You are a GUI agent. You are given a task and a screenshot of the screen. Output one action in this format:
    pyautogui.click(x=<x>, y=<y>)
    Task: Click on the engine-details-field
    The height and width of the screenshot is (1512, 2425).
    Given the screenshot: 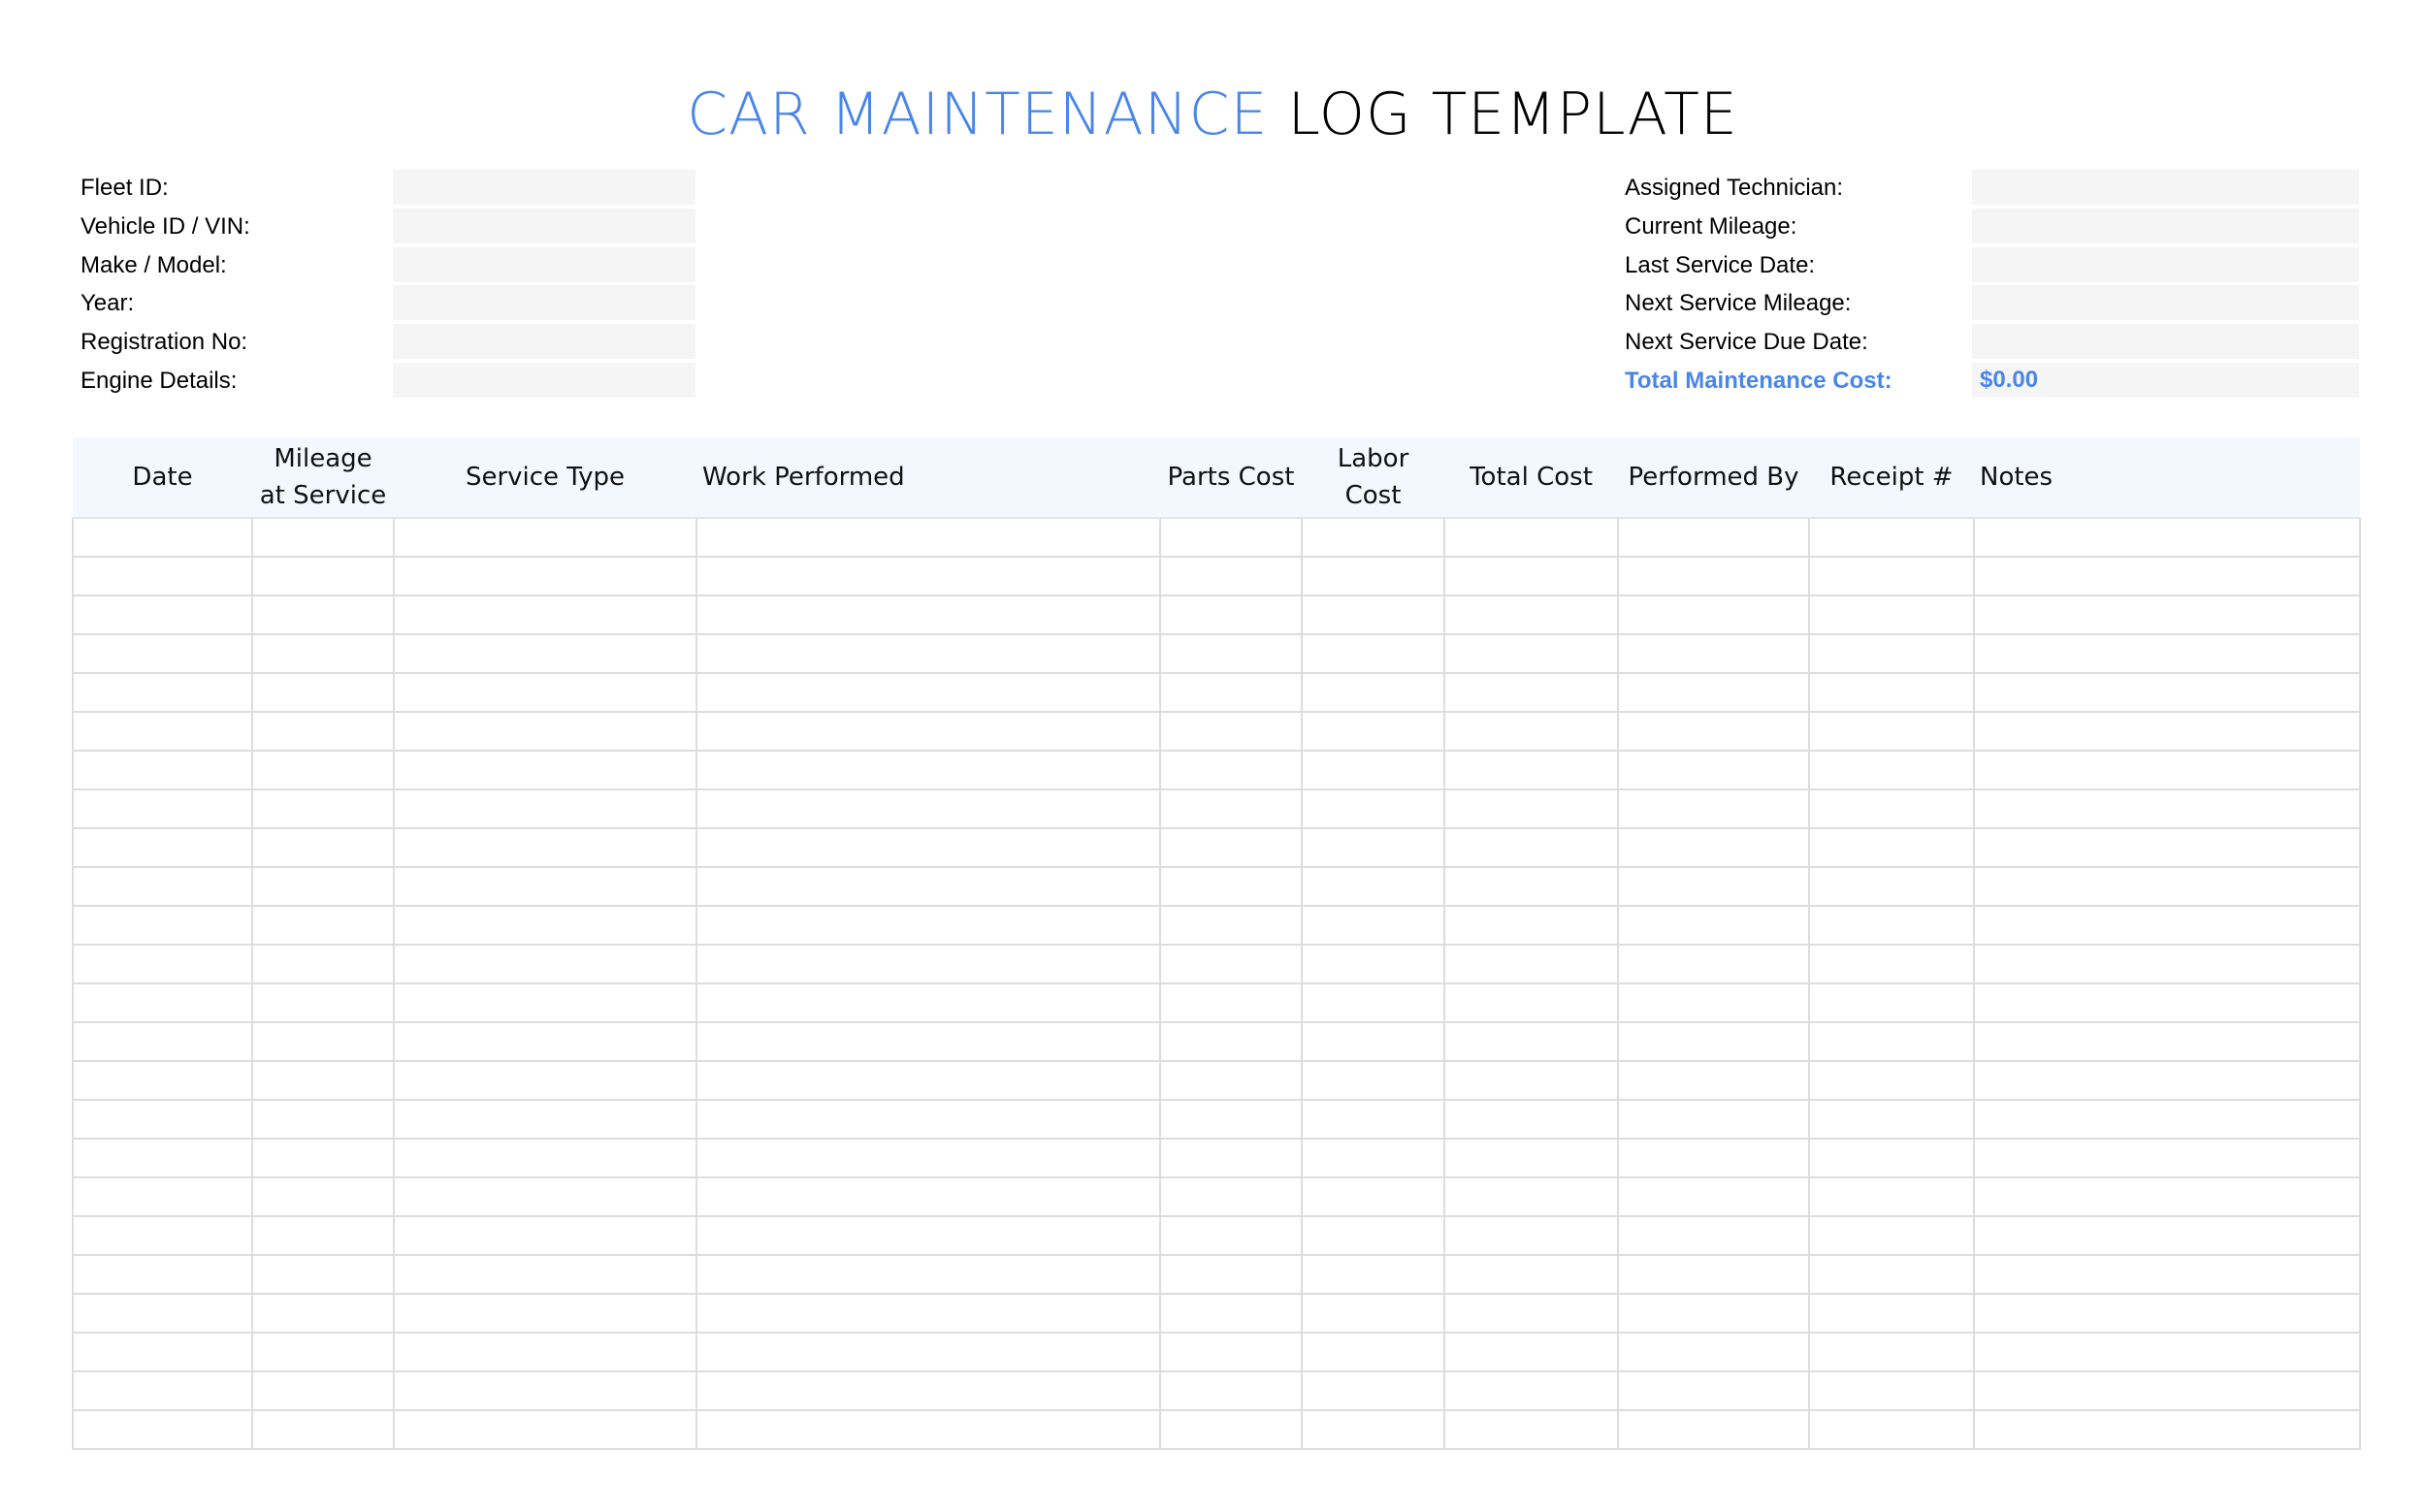 What is the action you would take?
    pyautogui.click(x=544, y=380)
    